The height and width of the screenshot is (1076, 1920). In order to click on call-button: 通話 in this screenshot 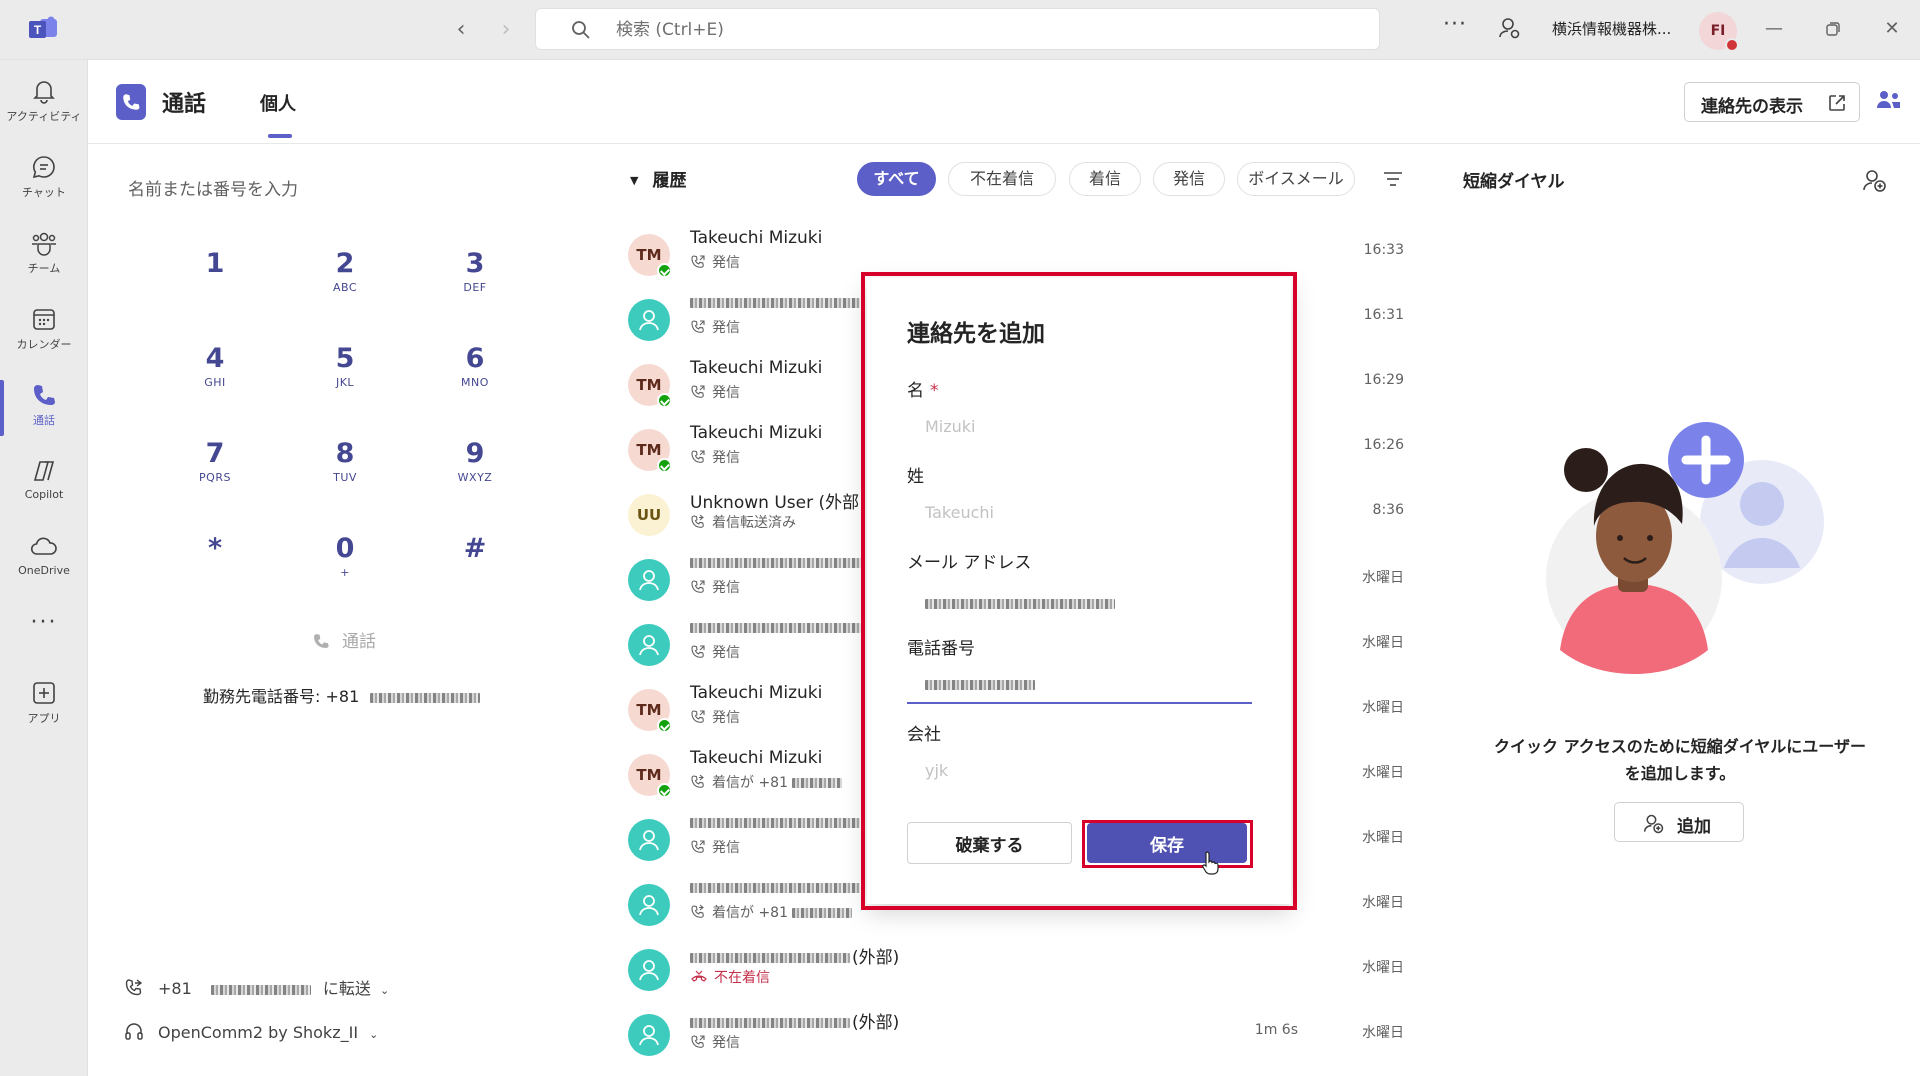, I will do `click(344, 639)`.